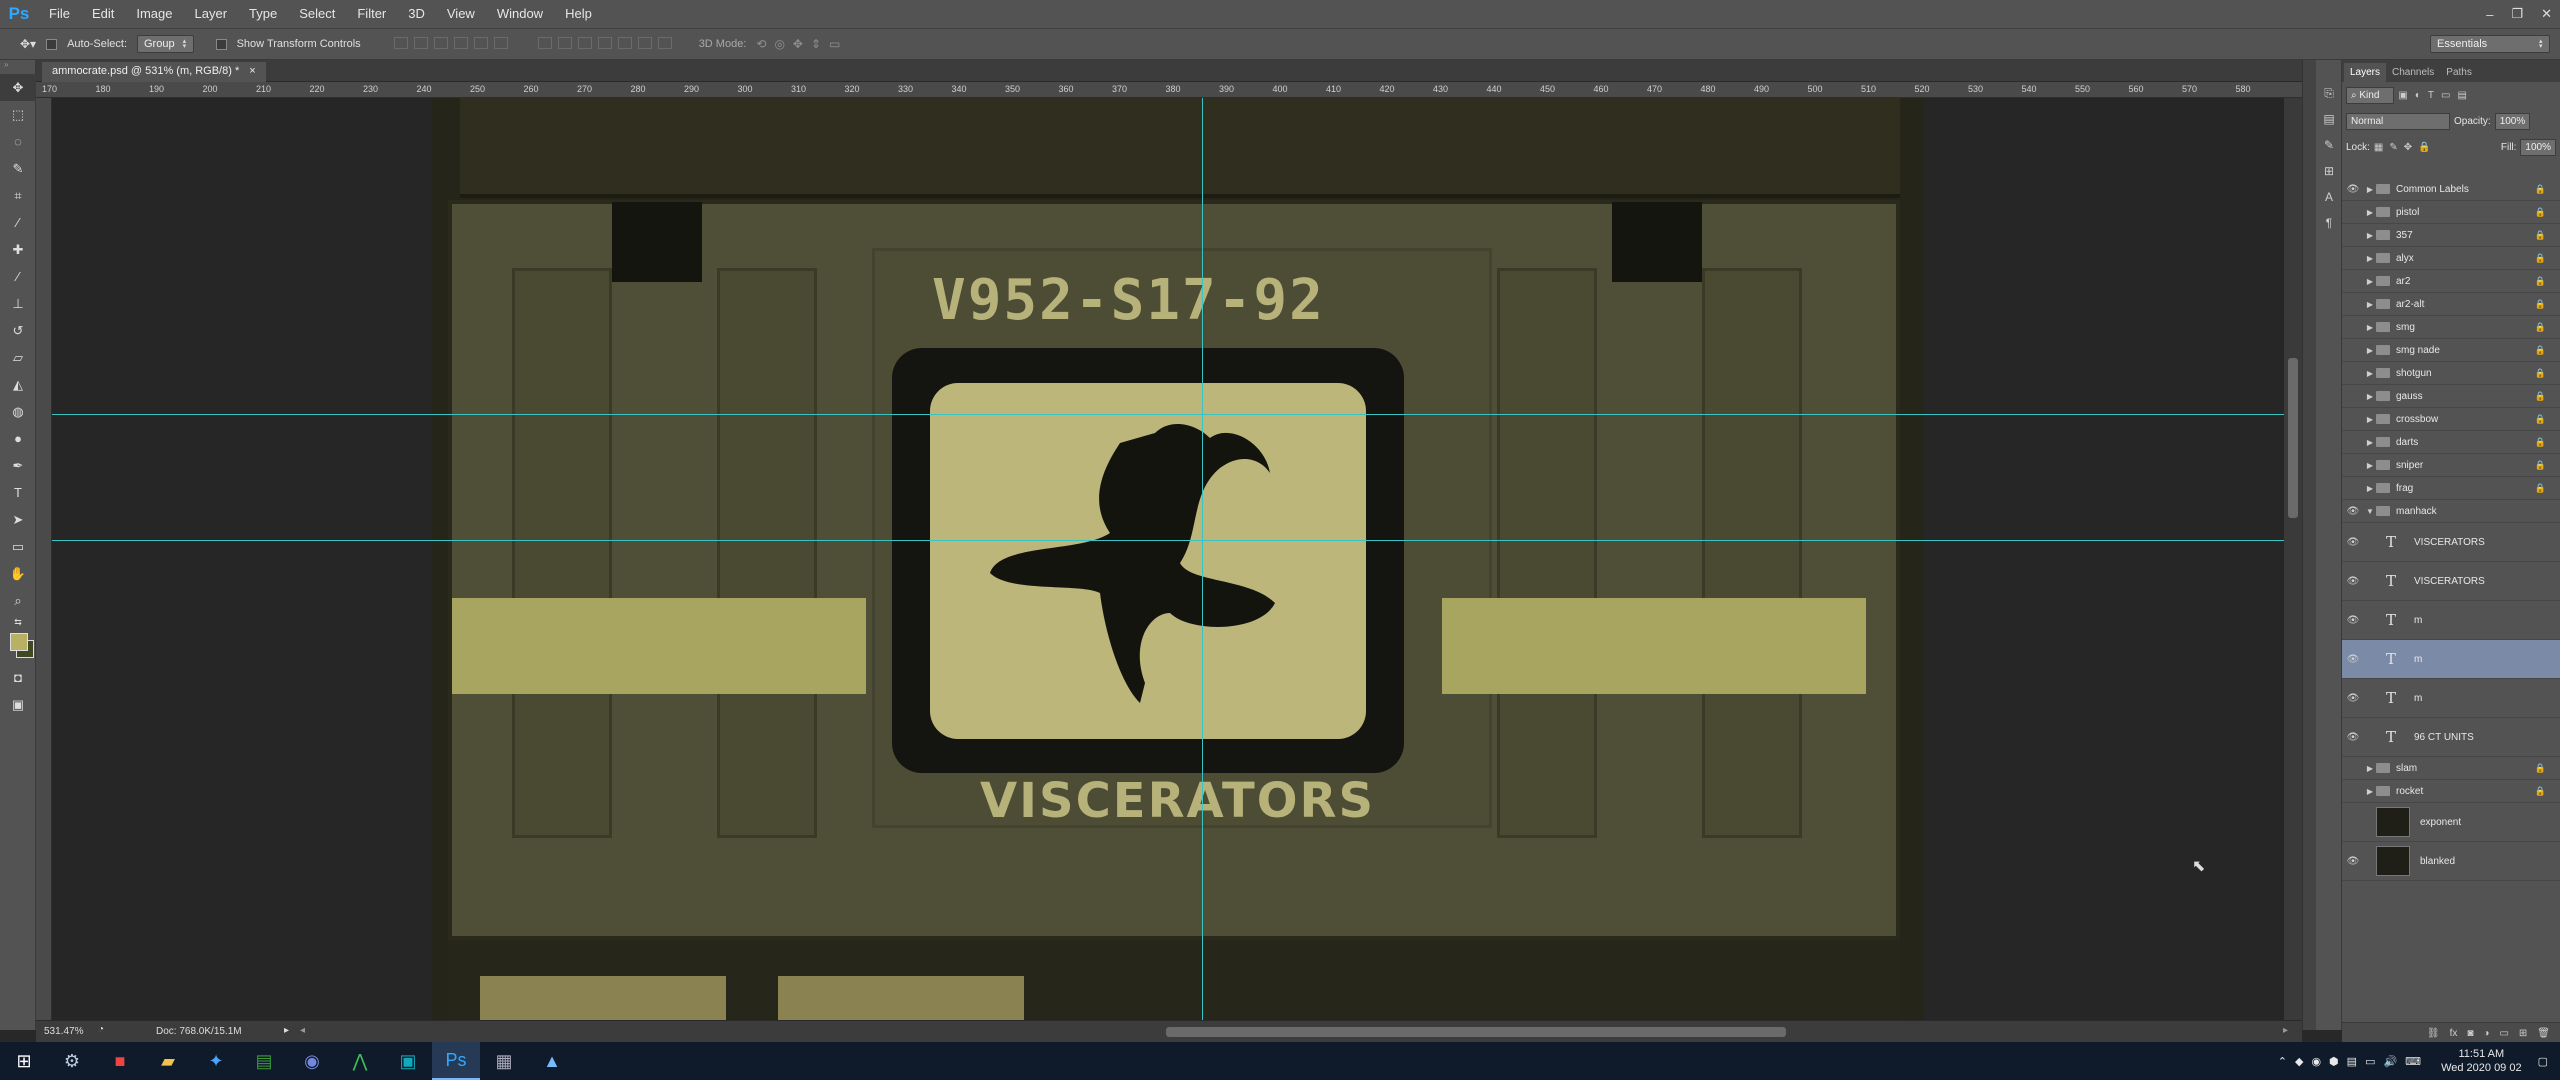  What do you see at coordinates (286, 1030) in the screenshot?
I see `status-menu-arrow-icon: ▸` at bounding box center [286, 1030].